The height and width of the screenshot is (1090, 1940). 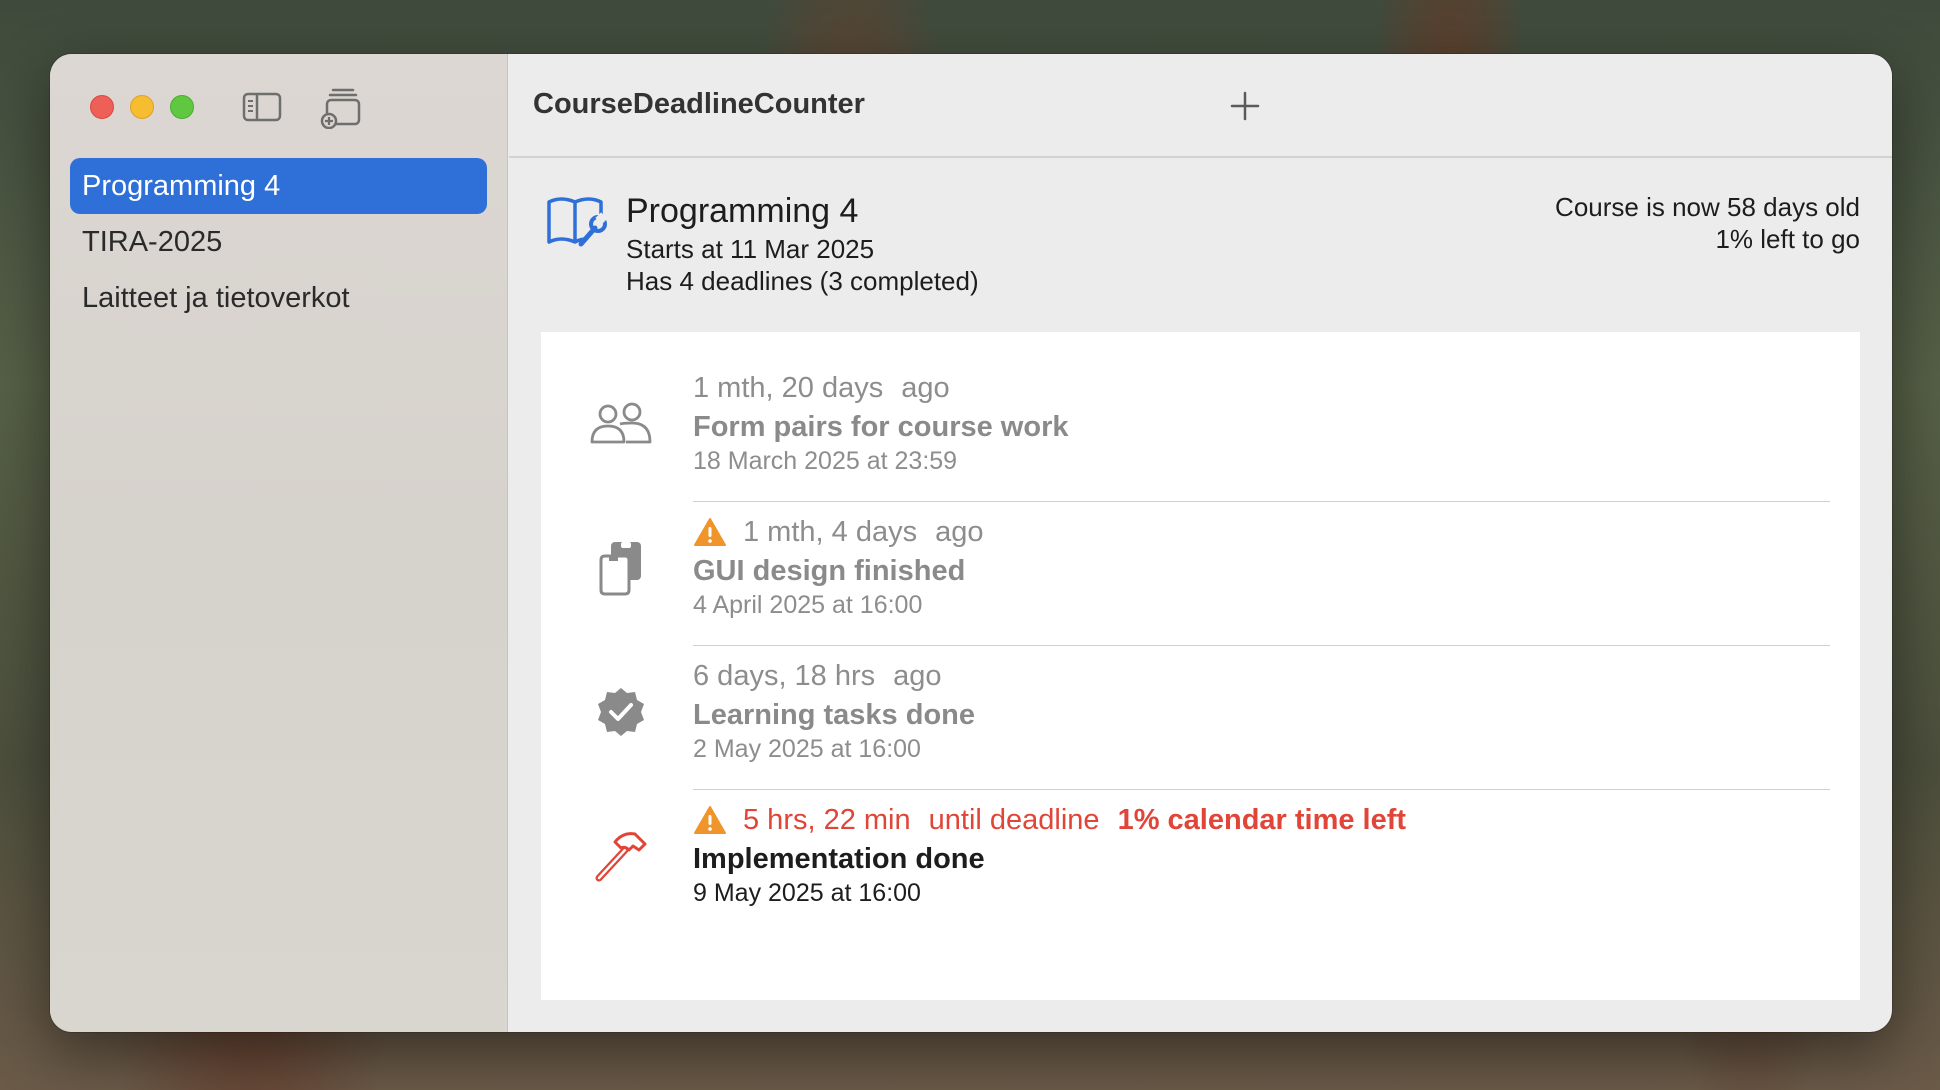 What do you see at coordinates (278, 186) in the screenshot?
I see `sidebar-item-programming-4: Programming 4` at bounding box center [278, 186].